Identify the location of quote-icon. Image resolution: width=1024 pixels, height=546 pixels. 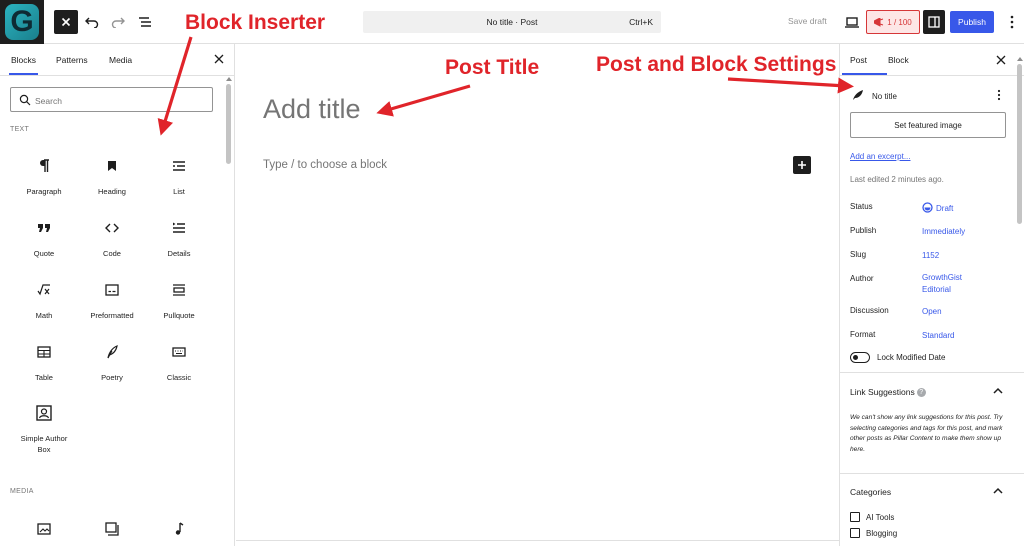
(44, 228).